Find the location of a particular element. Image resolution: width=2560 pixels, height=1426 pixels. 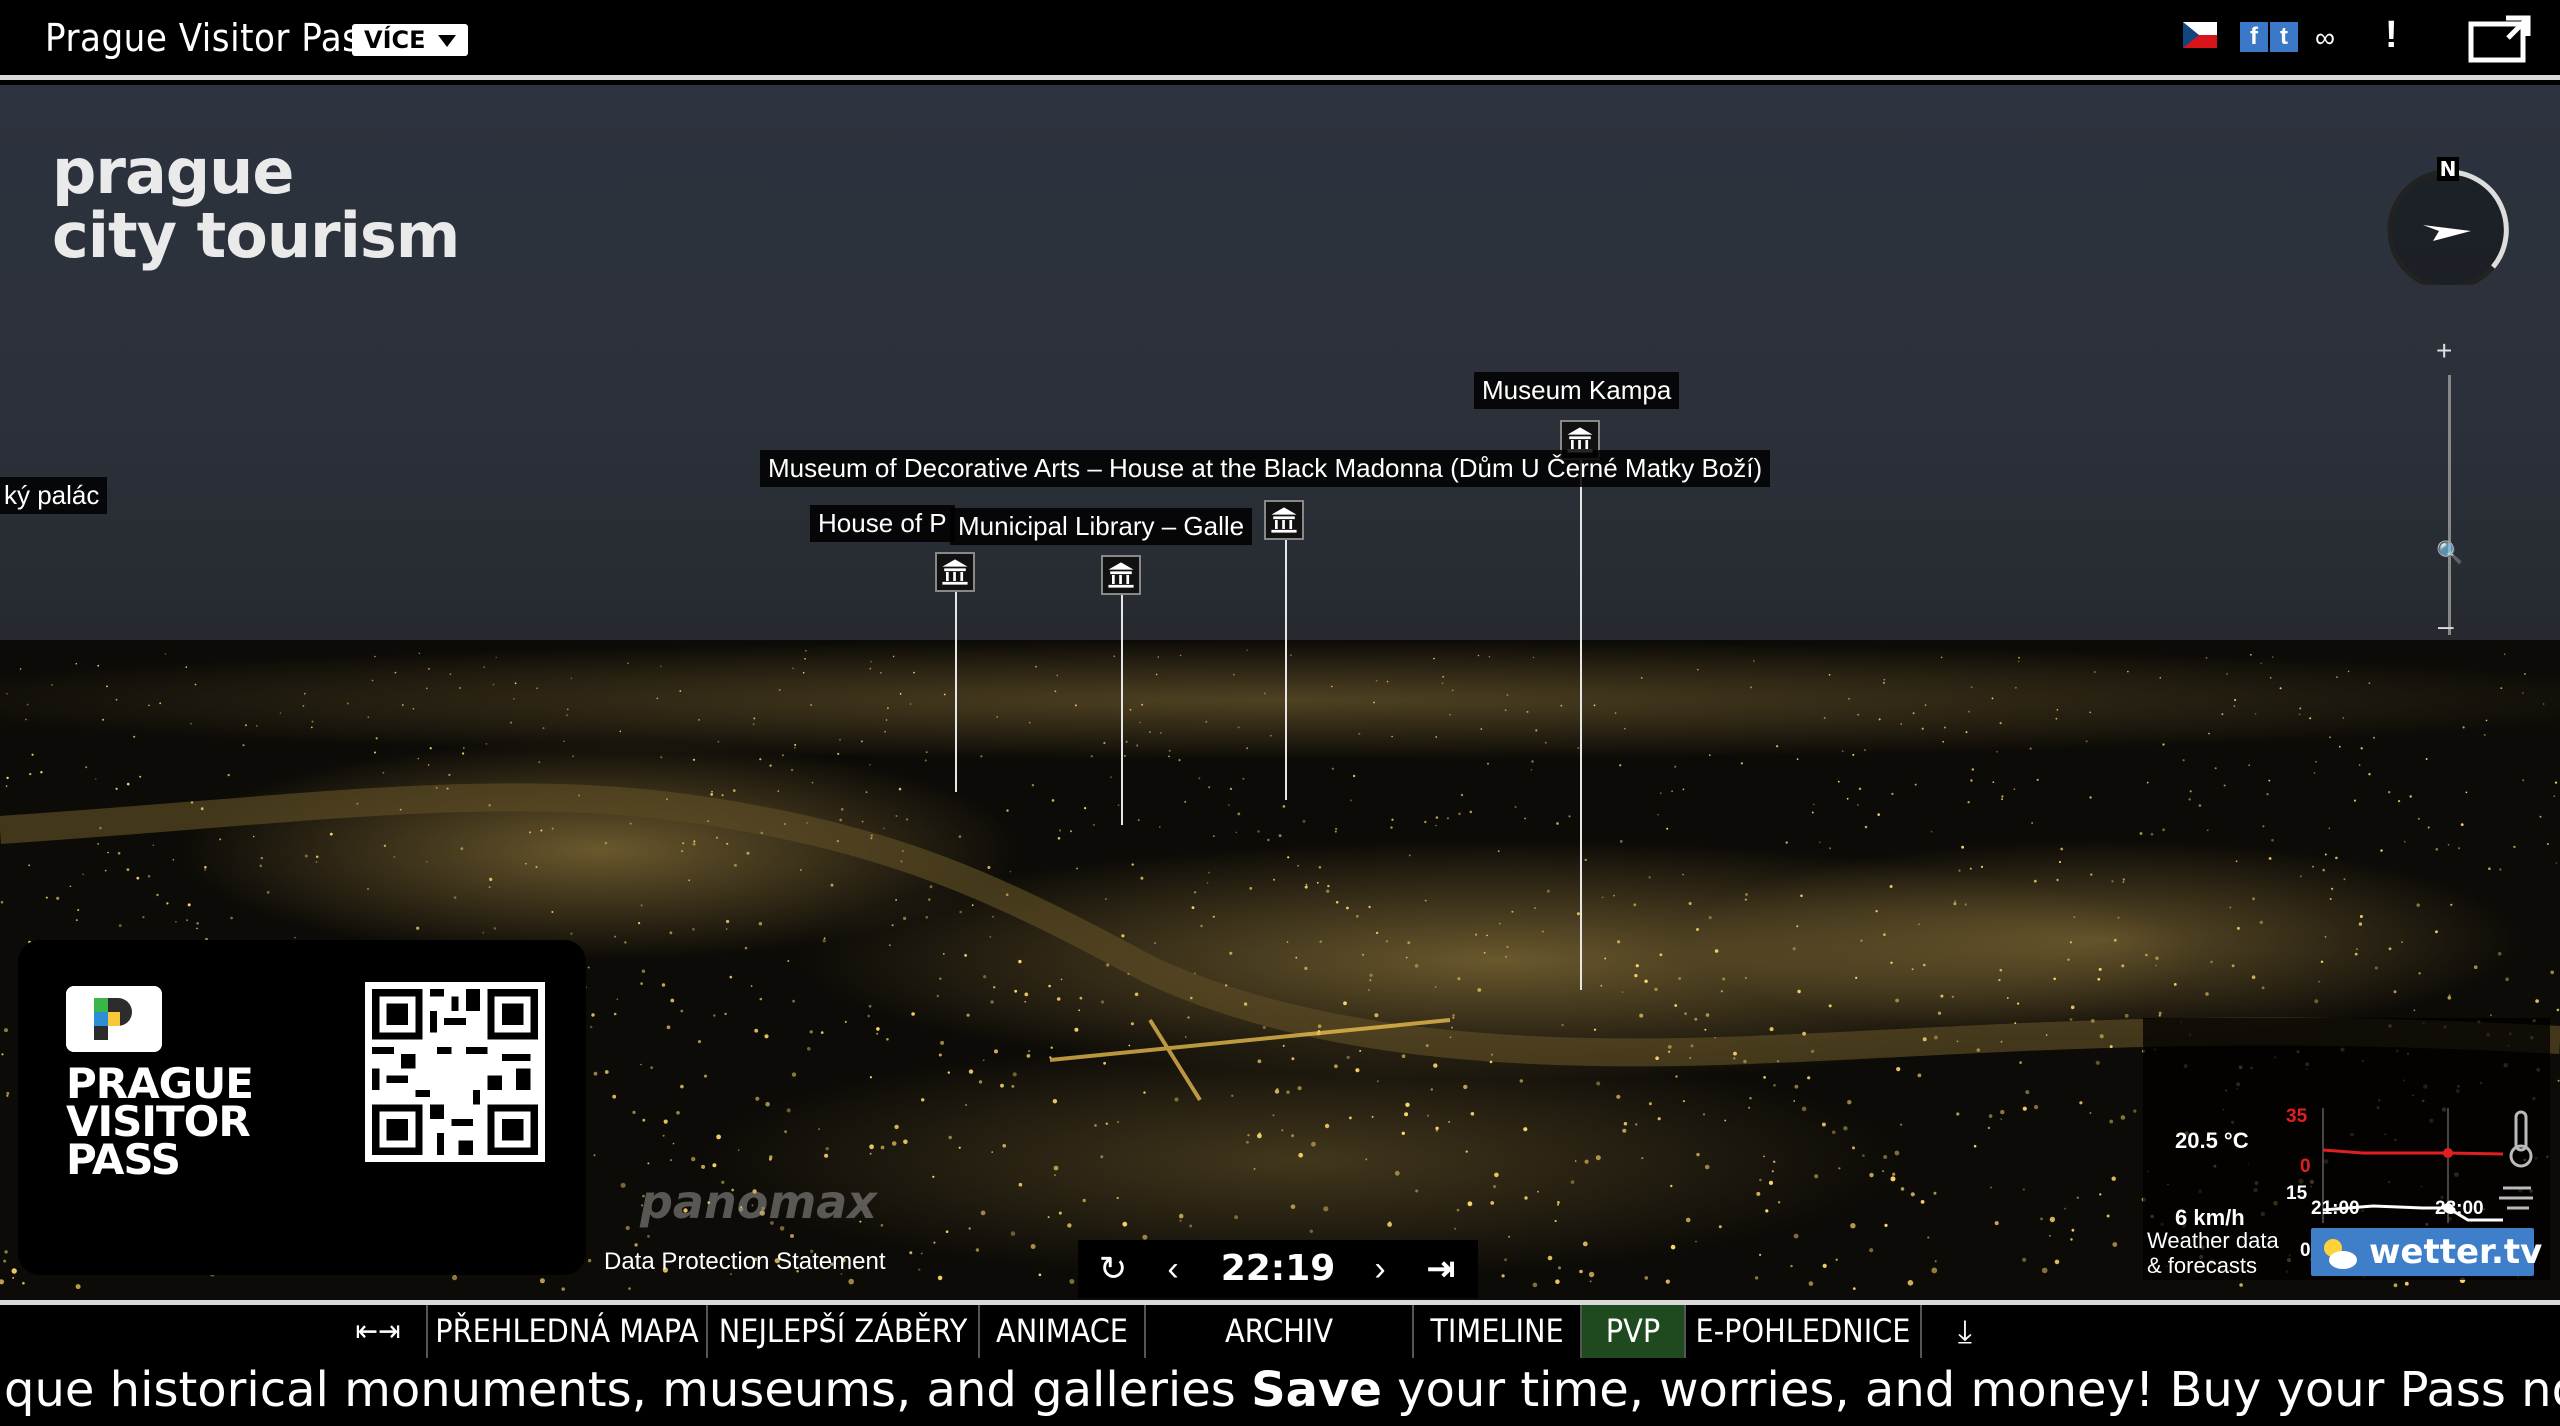

poi-label-municipal-library: Municipal Library – Galle is located at coordinates (1101, 526).